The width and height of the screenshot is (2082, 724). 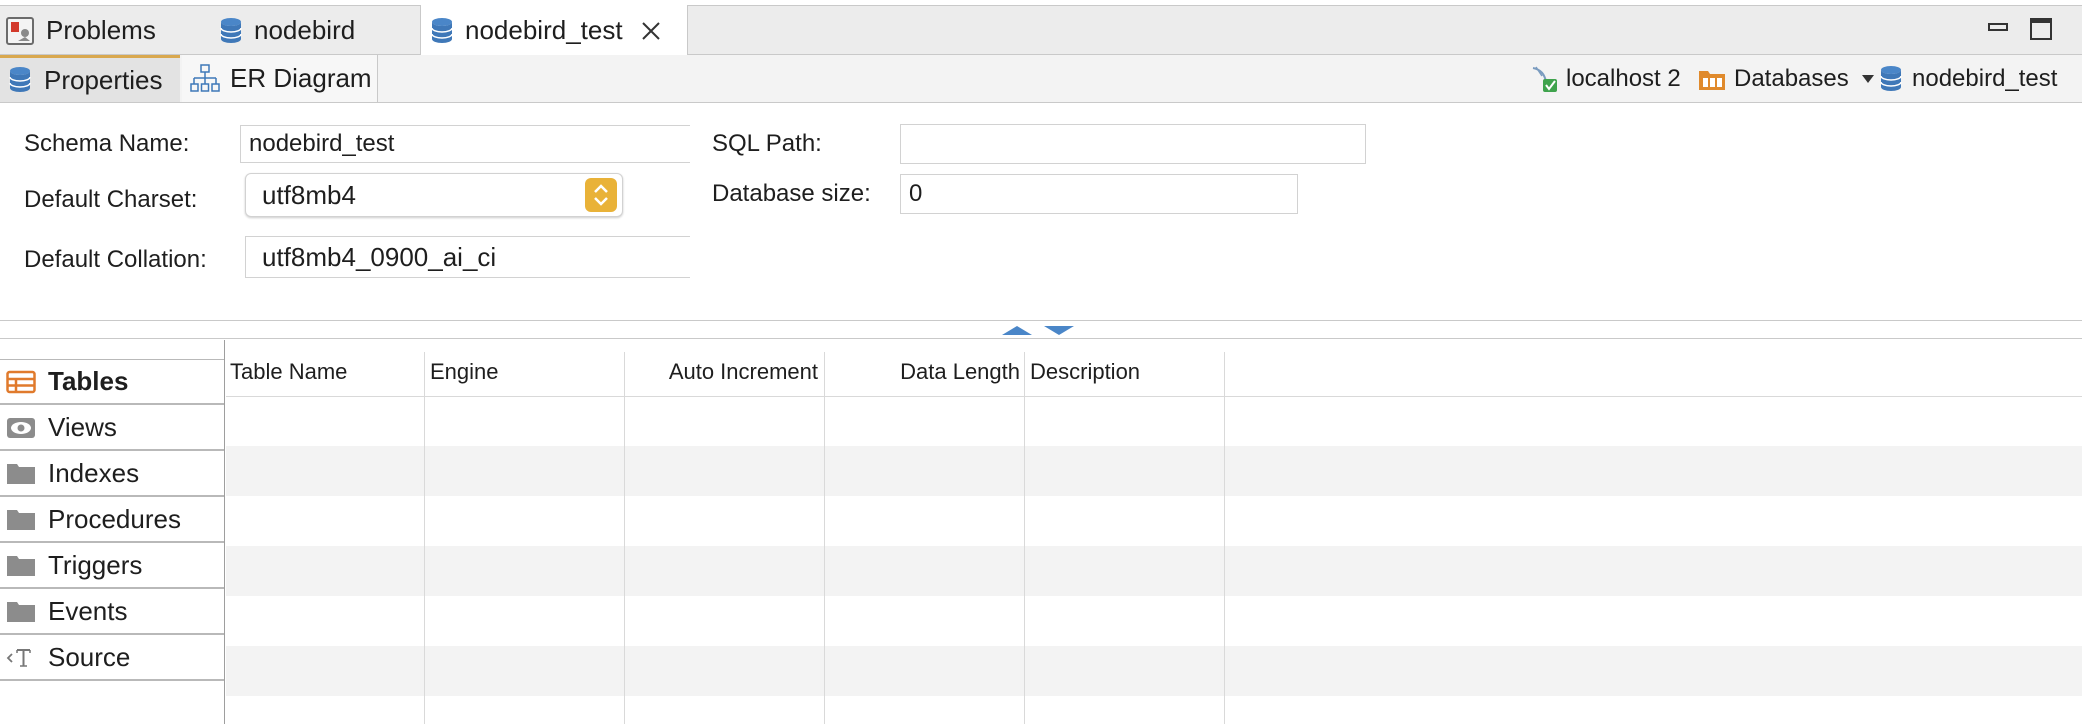 I want to click on minimize-icon, so click(x=1998, y=29).